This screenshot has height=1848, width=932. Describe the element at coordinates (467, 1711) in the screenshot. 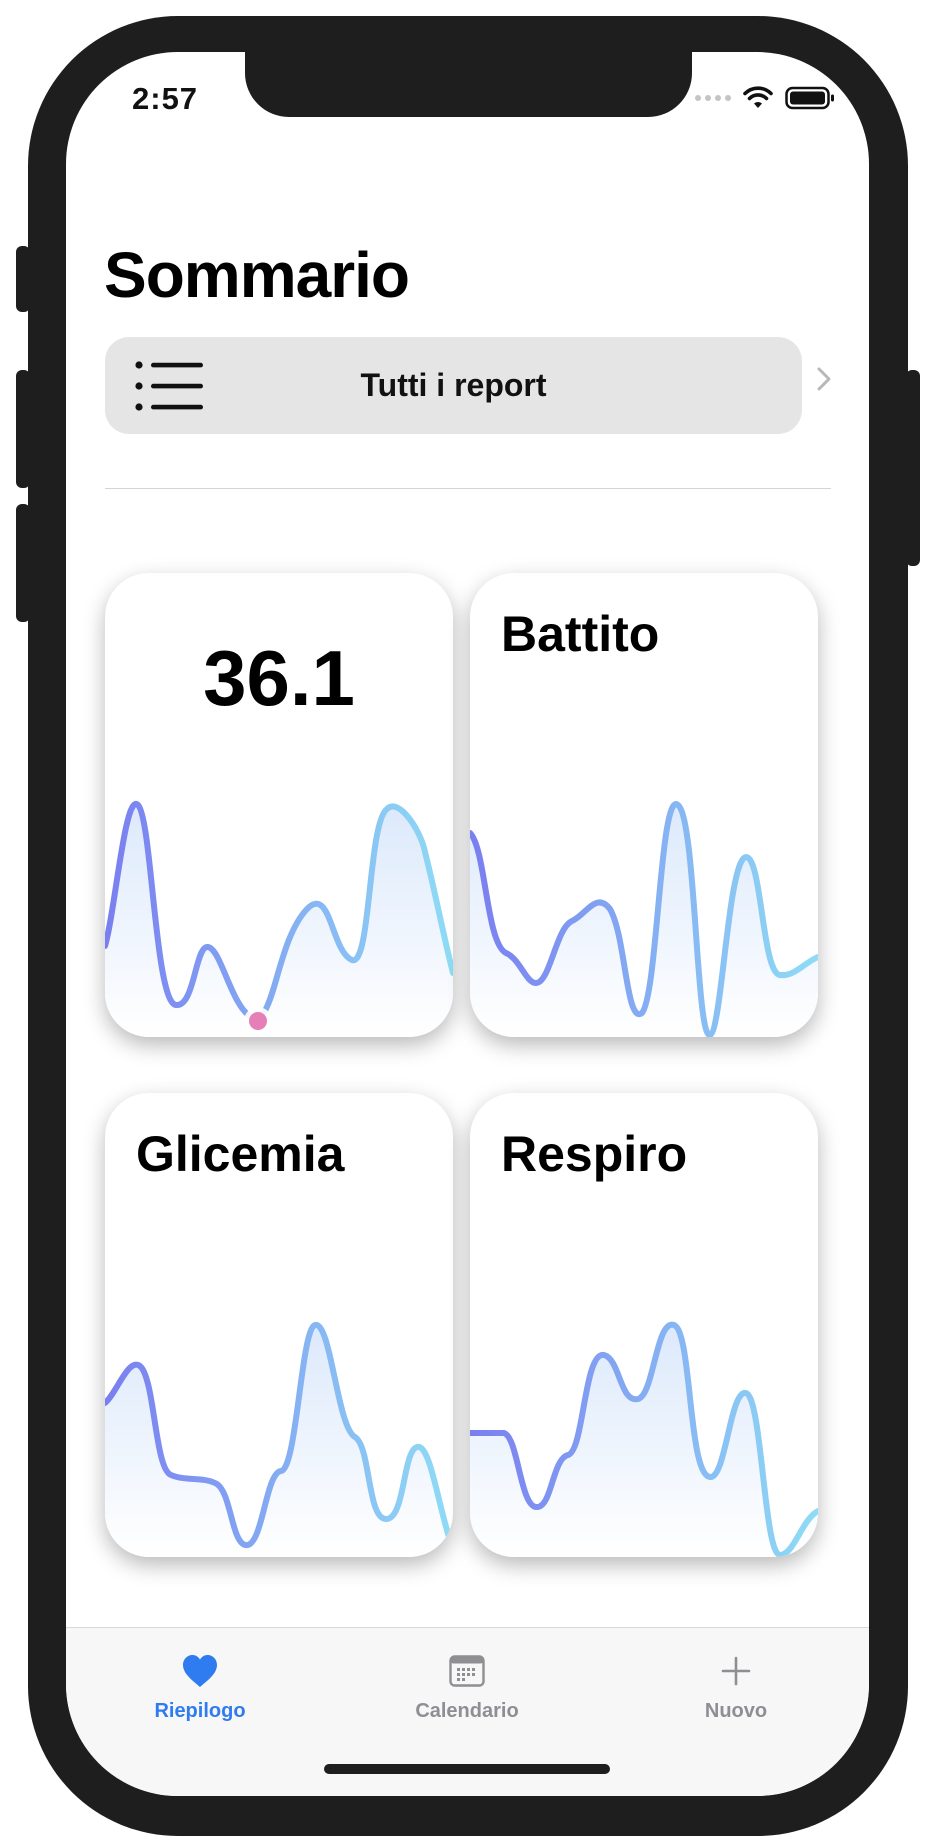

I see `tab-label-calendario: Calendario` at that location.